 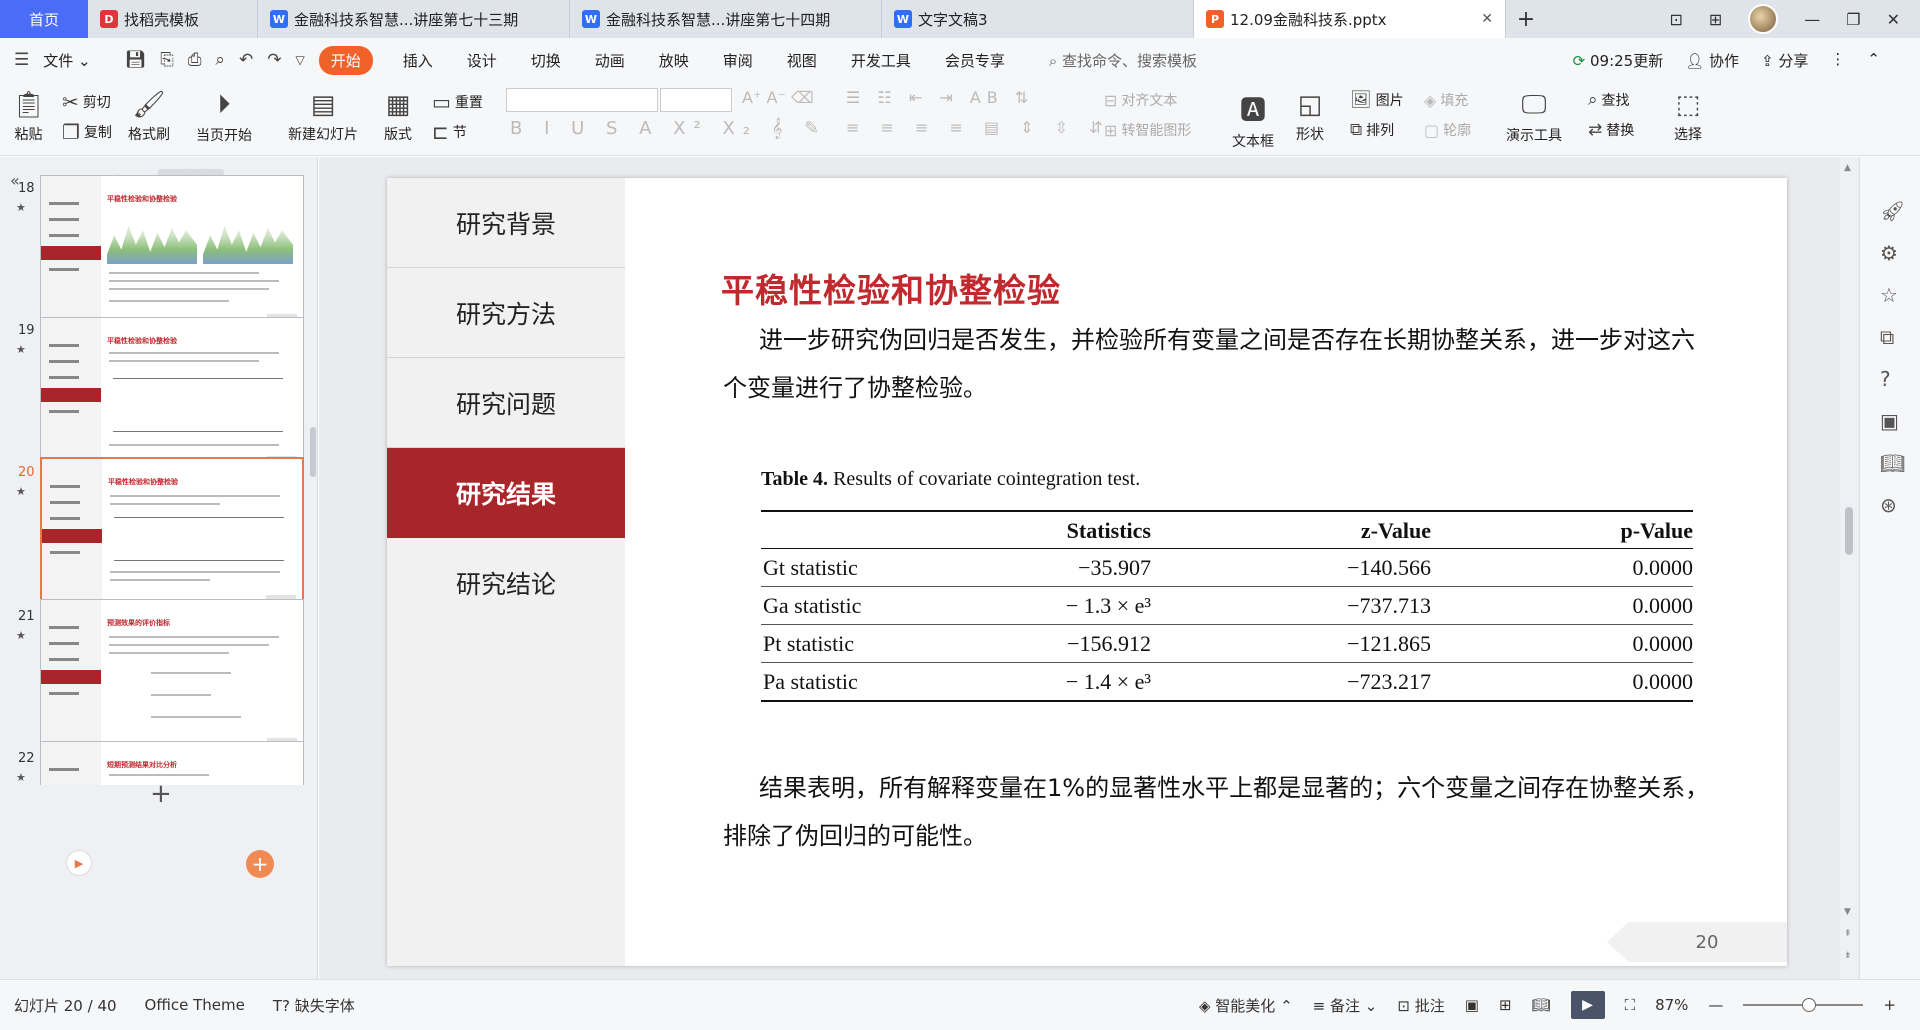 What do you see at coordinates (1147, 130) in the screenshot?
I see `smartart-button: ⊞ 转智能图形` at bounding box center [1147, 130].